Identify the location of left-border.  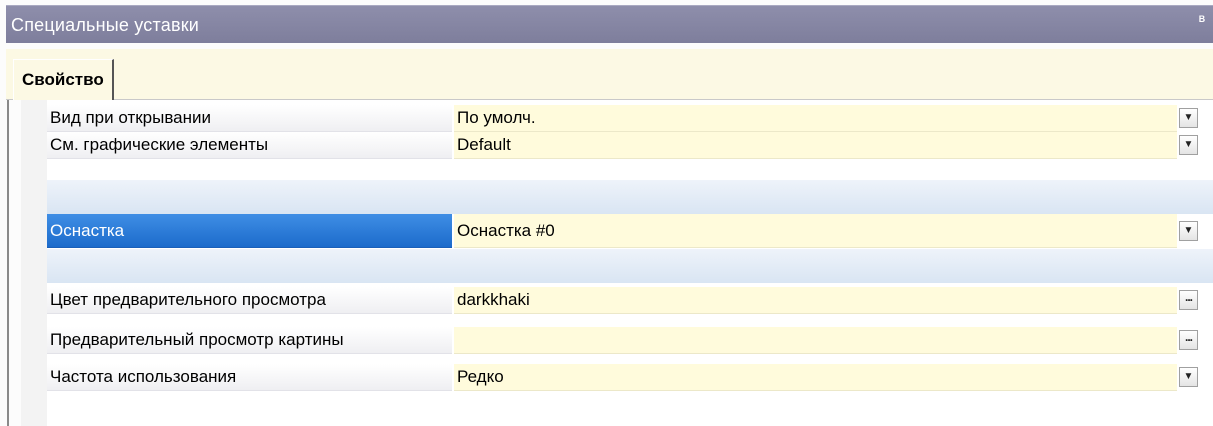
(8, 263).